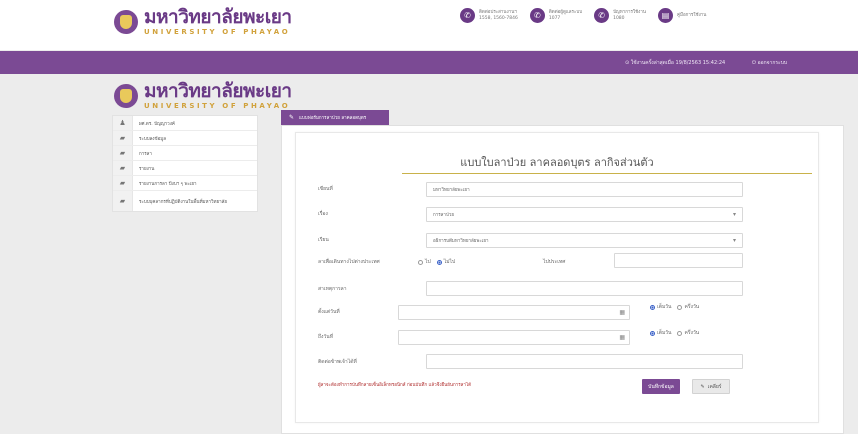 This screenshot has width=858, height=434. I want to click on clear-button-label: เคลียร์, so click(714, 386).